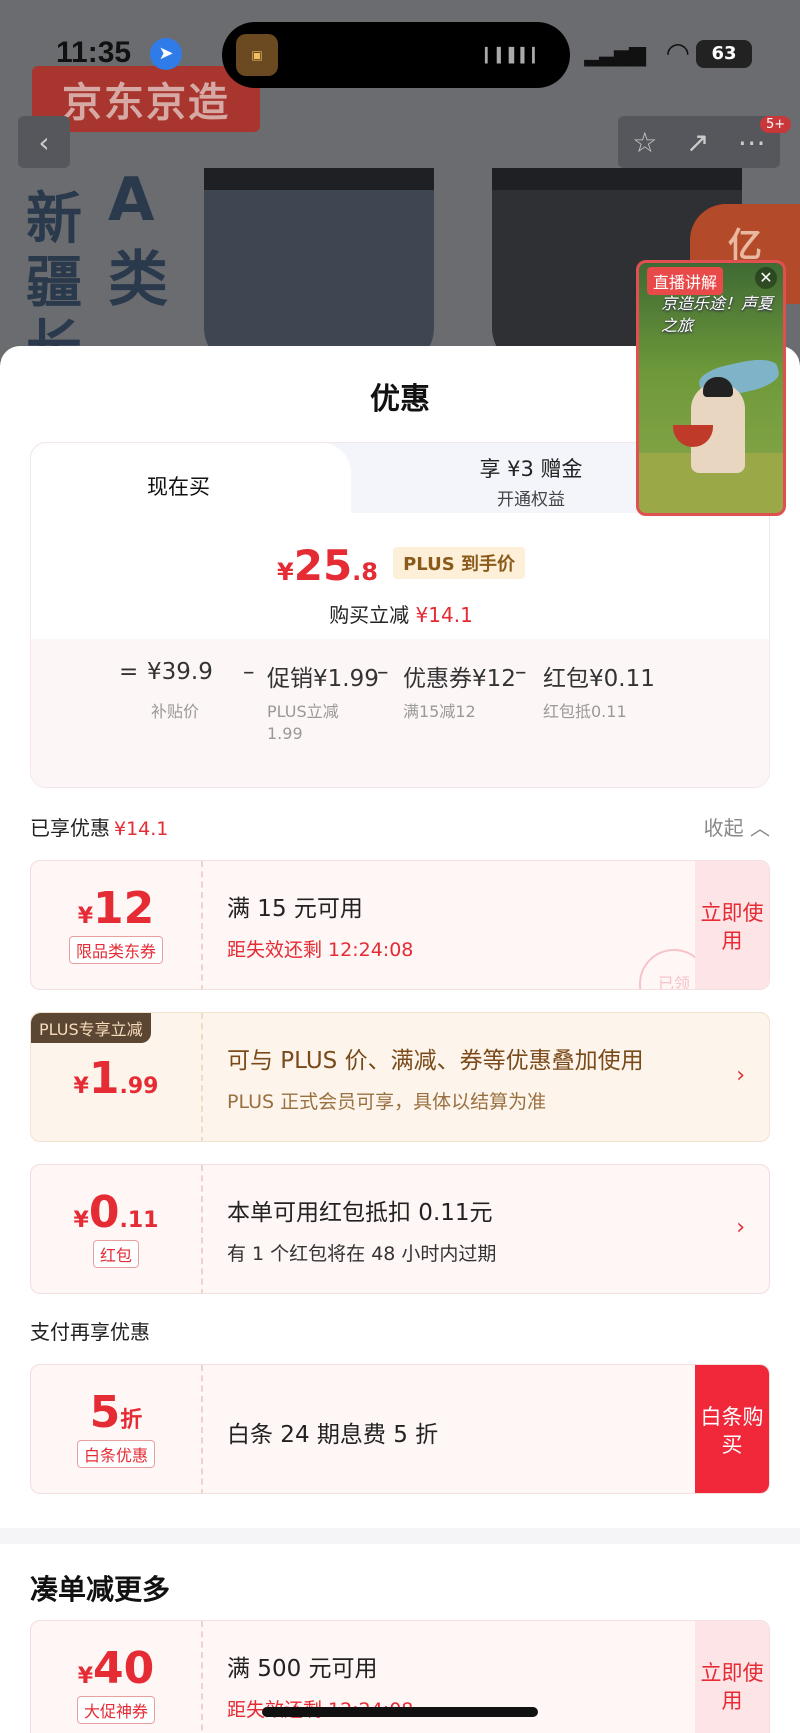 The height and width of the screenshot is (1733, 800). What do you see at coordinates (435, 1061) in the screenshot?
I see `coupon-plus-desc: 可与 PLUS 价、满减、券等优惠叠加使用` at bounding box center [435, 1061].